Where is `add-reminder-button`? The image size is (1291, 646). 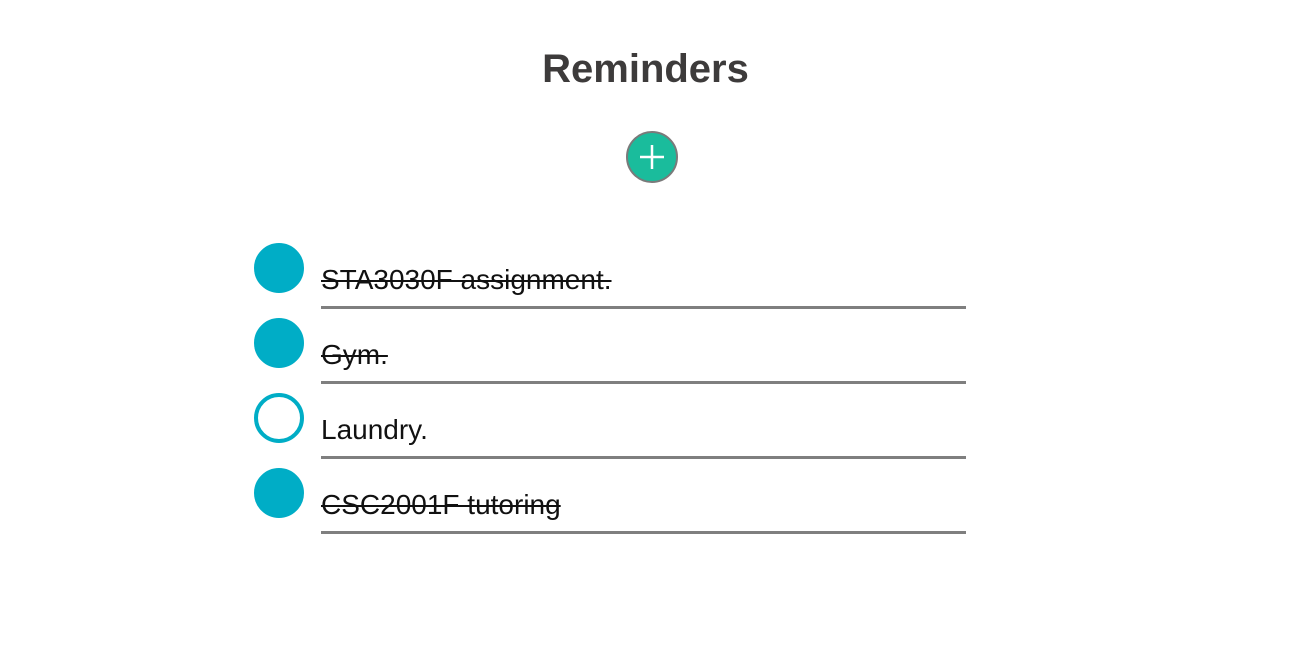
add-reminder-button is located at coordinates (652, 157).